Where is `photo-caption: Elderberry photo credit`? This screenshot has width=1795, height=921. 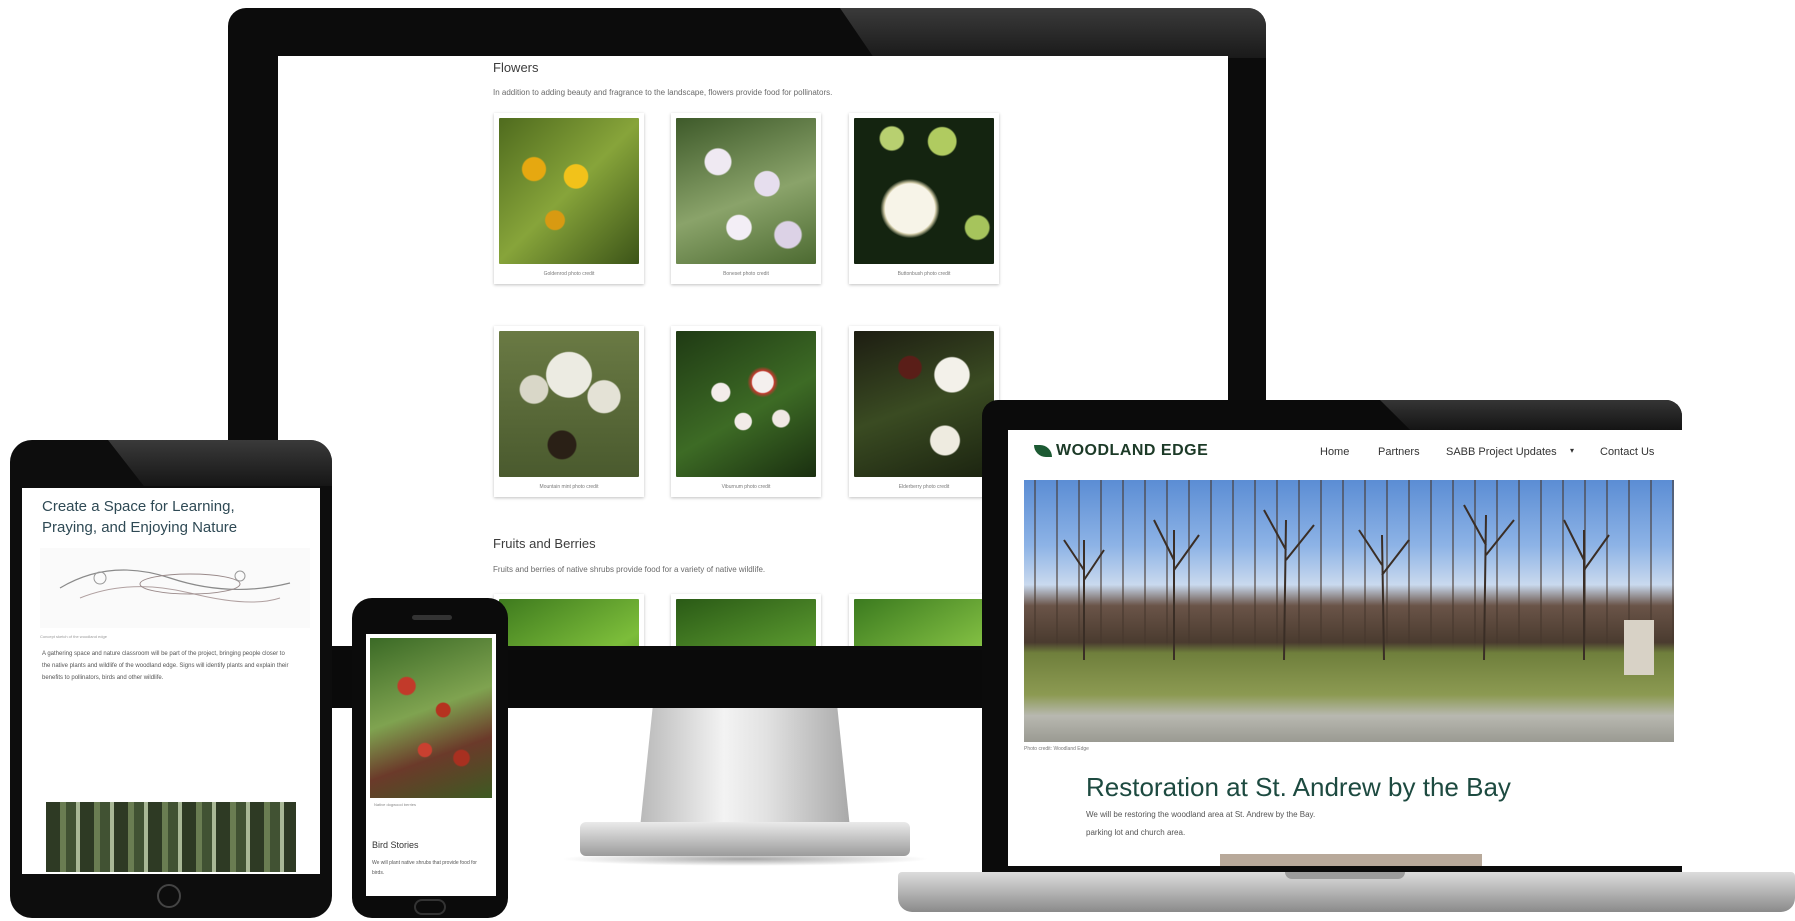 photo-caption: Elderberry photo credit is located at coordinates (924, 487).